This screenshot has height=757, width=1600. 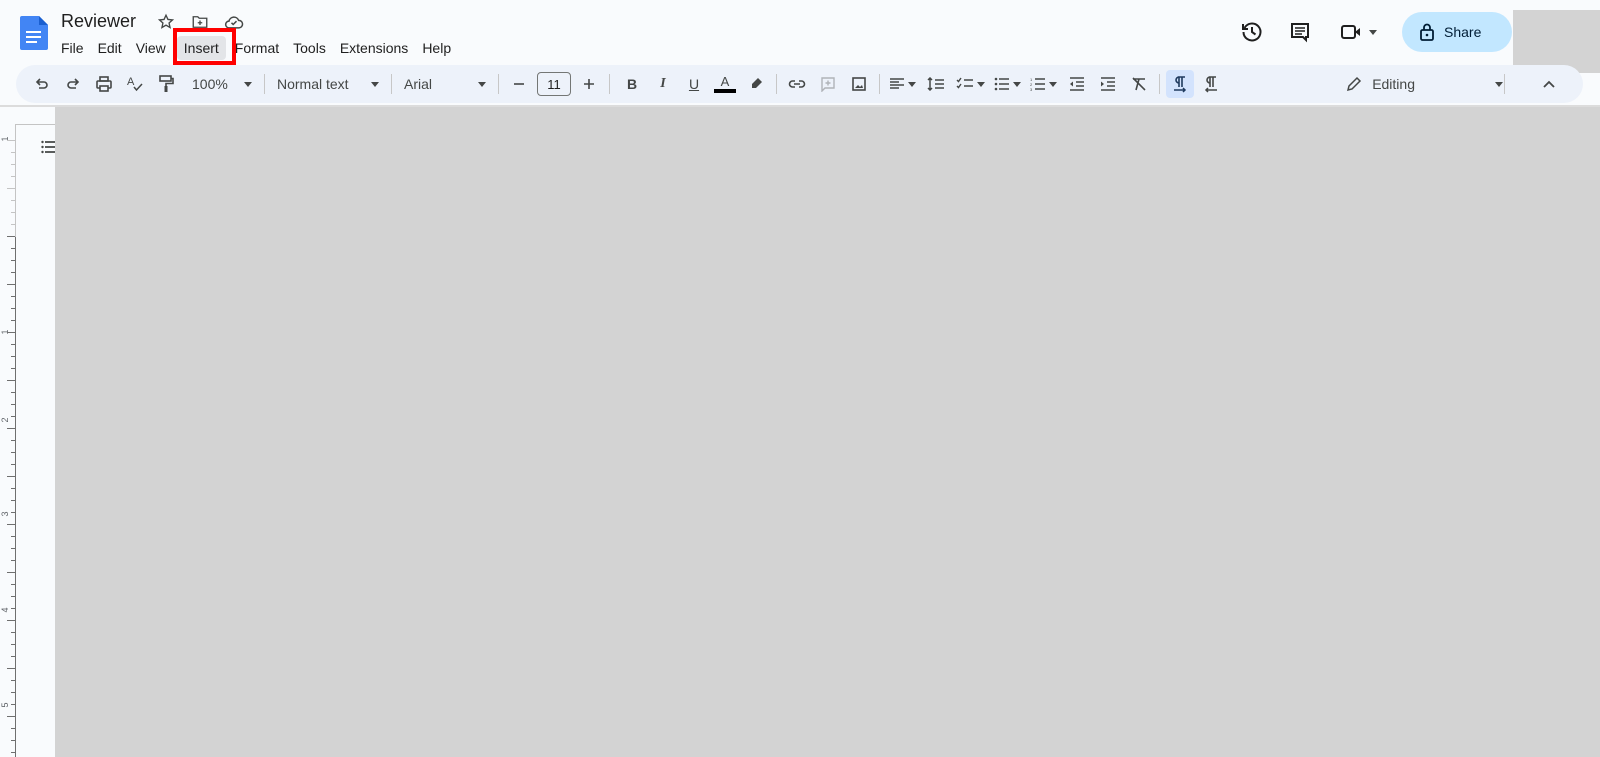 I want to click on increase-font-size-button, so click(x=589, y=84).